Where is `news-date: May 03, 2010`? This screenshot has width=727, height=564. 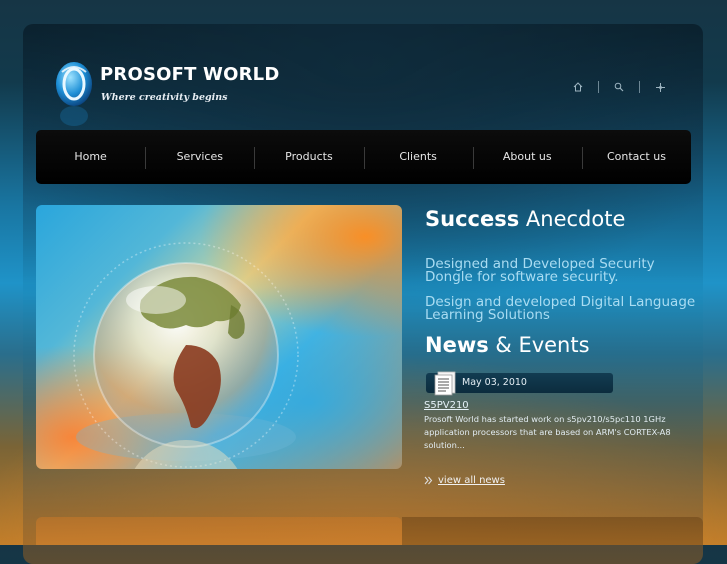
news-date: May 03, 2010 is located at coordinates (494, 382).